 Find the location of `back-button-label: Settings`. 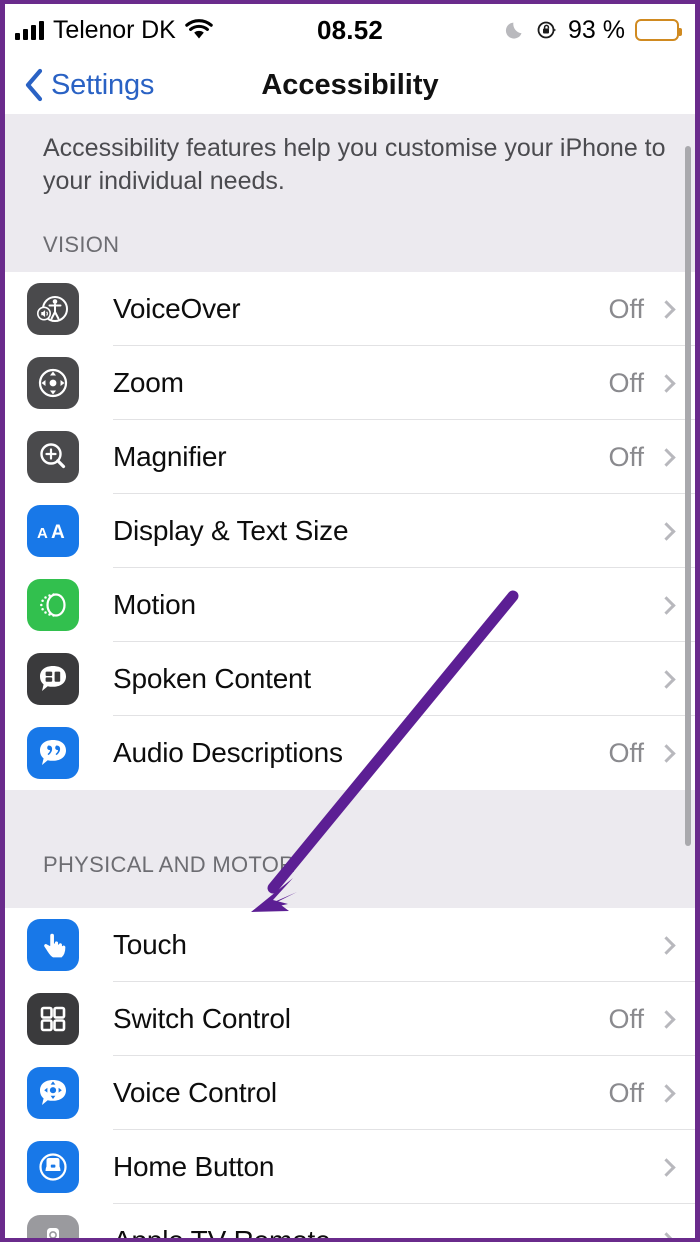

back-button-label: Settings is located at coordinates (103, 84).